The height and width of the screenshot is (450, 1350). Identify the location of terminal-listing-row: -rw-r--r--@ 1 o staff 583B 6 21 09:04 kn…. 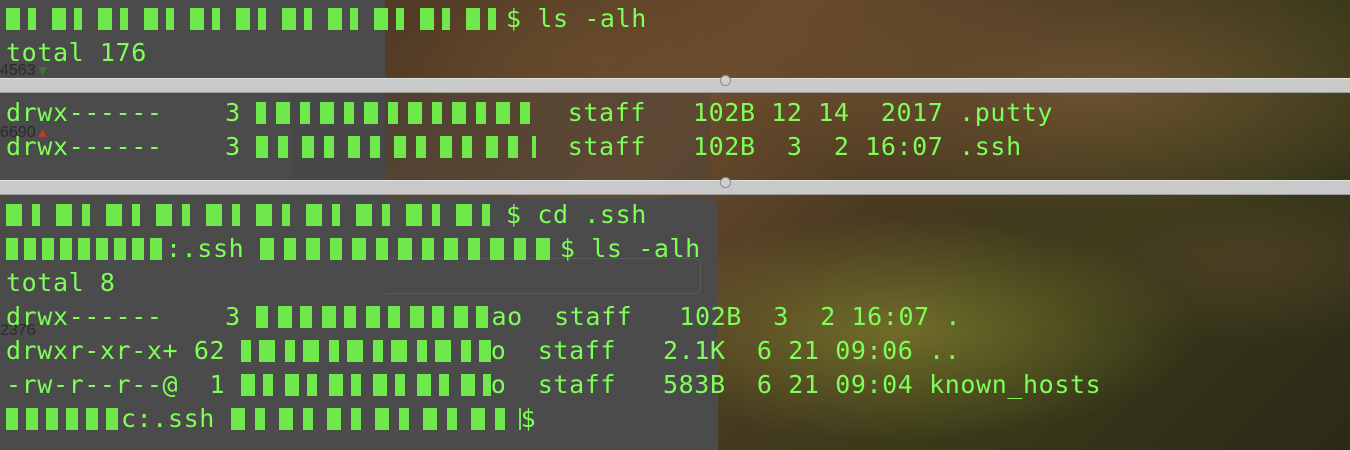
(554, 384).